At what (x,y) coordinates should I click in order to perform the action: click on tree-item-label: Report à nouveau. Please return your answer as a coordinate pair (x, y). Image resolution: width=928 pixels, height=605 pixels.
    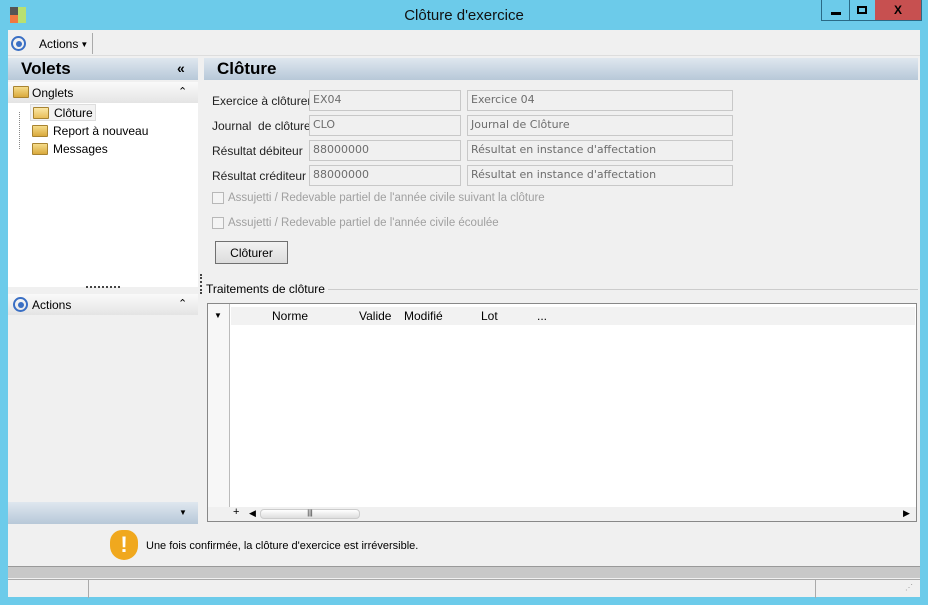
    Looking at the image, I should click on (101, 130).